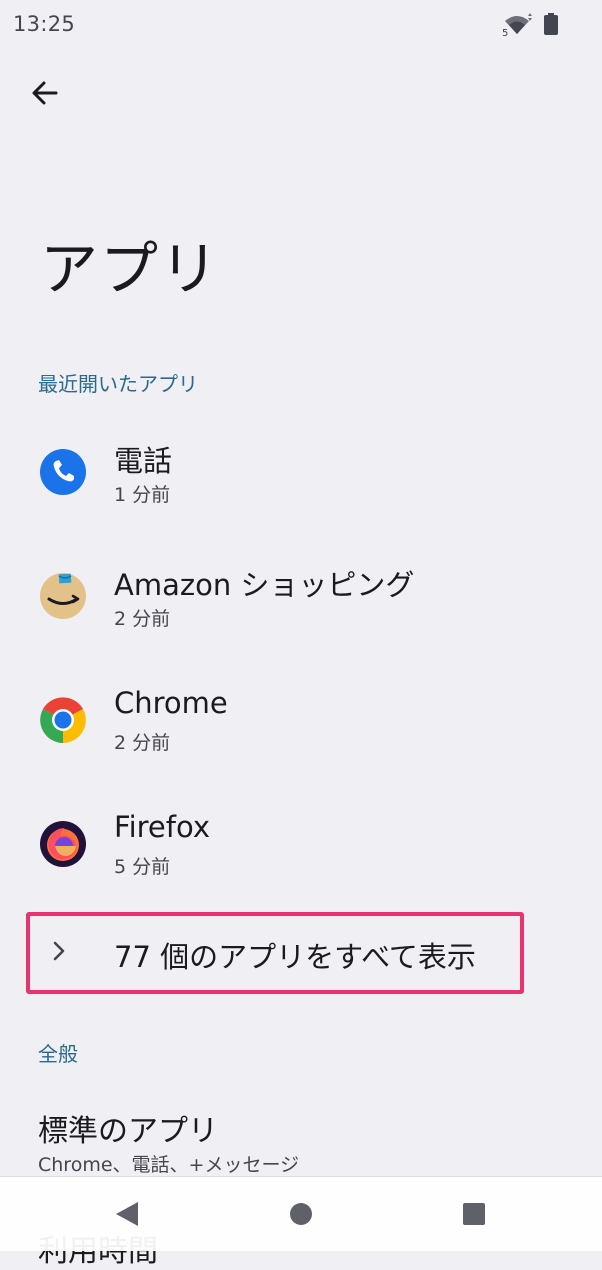 This screenshot has width=602, height=1270. I want to click on app-item-chrome: Chrome 2 分前, so click(301, 719).